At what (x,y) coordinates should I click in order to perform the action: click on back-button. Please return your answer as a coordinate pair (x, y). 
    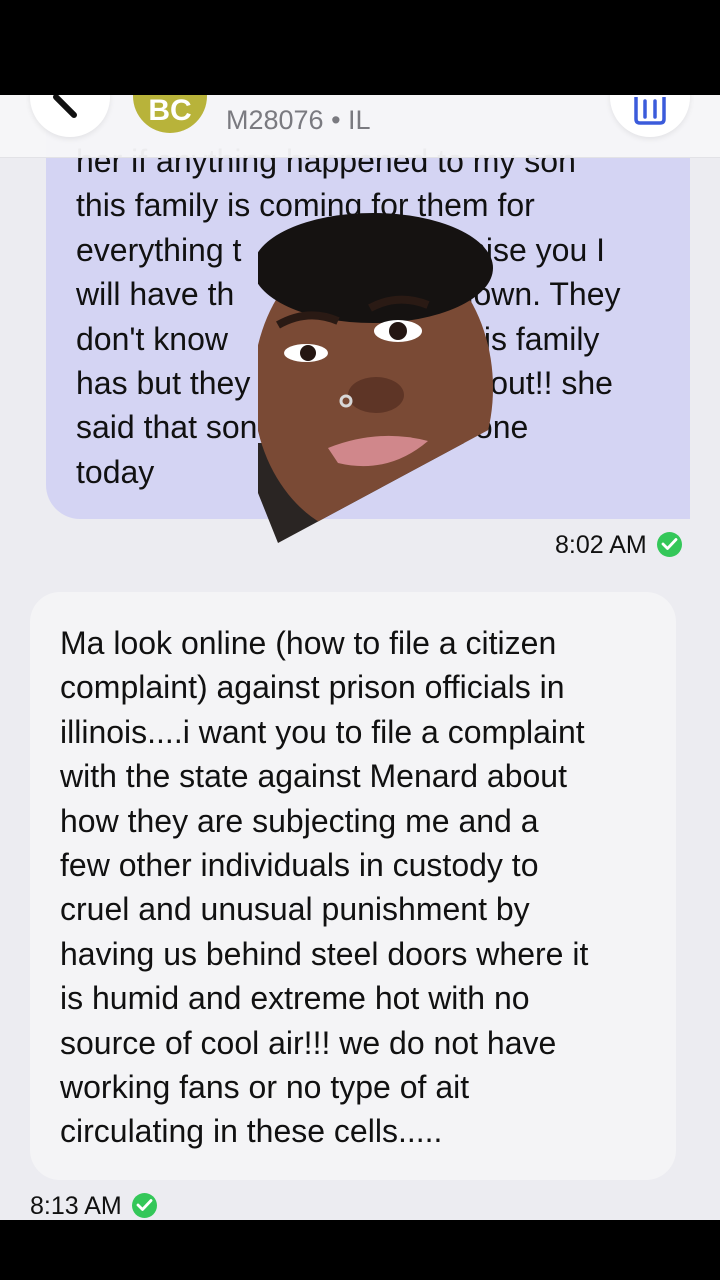
    Looking at the image, I should click on (70, 116).